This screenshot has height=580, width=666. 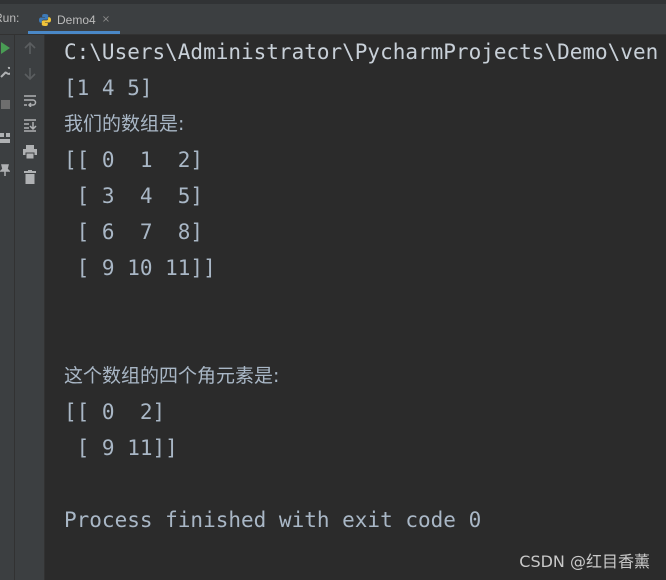 I want to click on python-icon, so click(x=45, y=20).